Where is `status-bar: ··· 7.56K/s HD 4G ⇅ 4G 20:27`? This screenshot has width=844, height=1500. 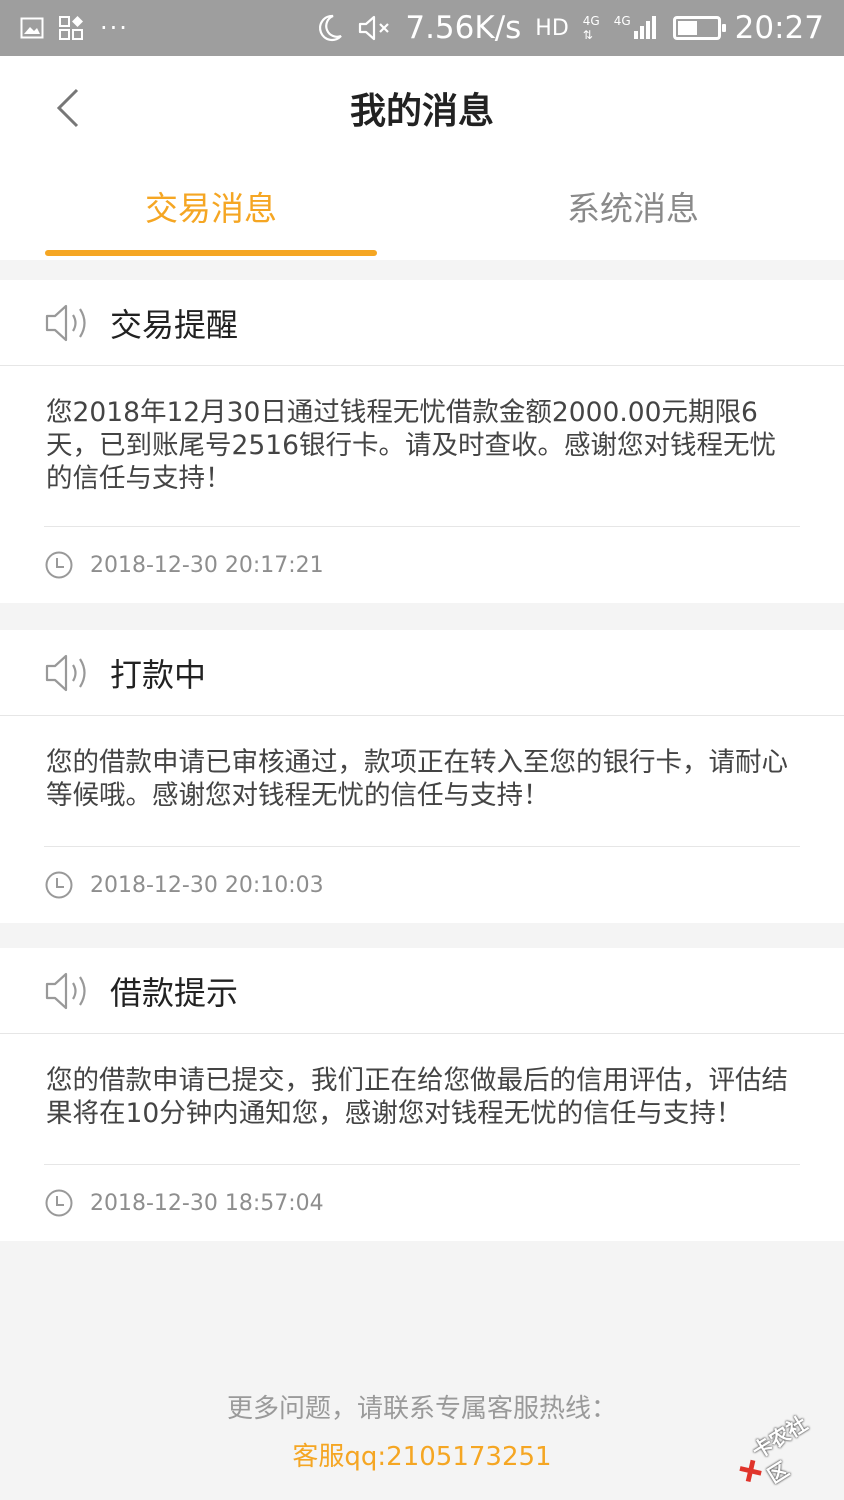
status-bar: ··· 7.56K/s HD 4G ⇅ 4G 20:27 is located at coordinates (422, 28).